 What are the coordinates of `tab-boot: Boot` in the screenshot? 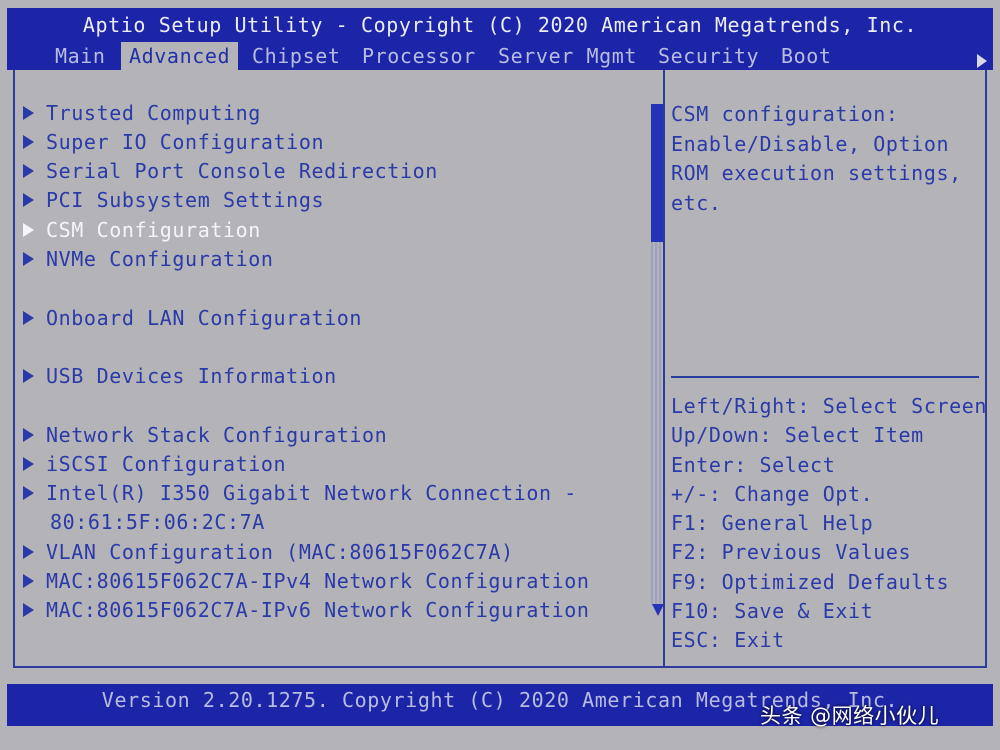 It's located at (806, 56).